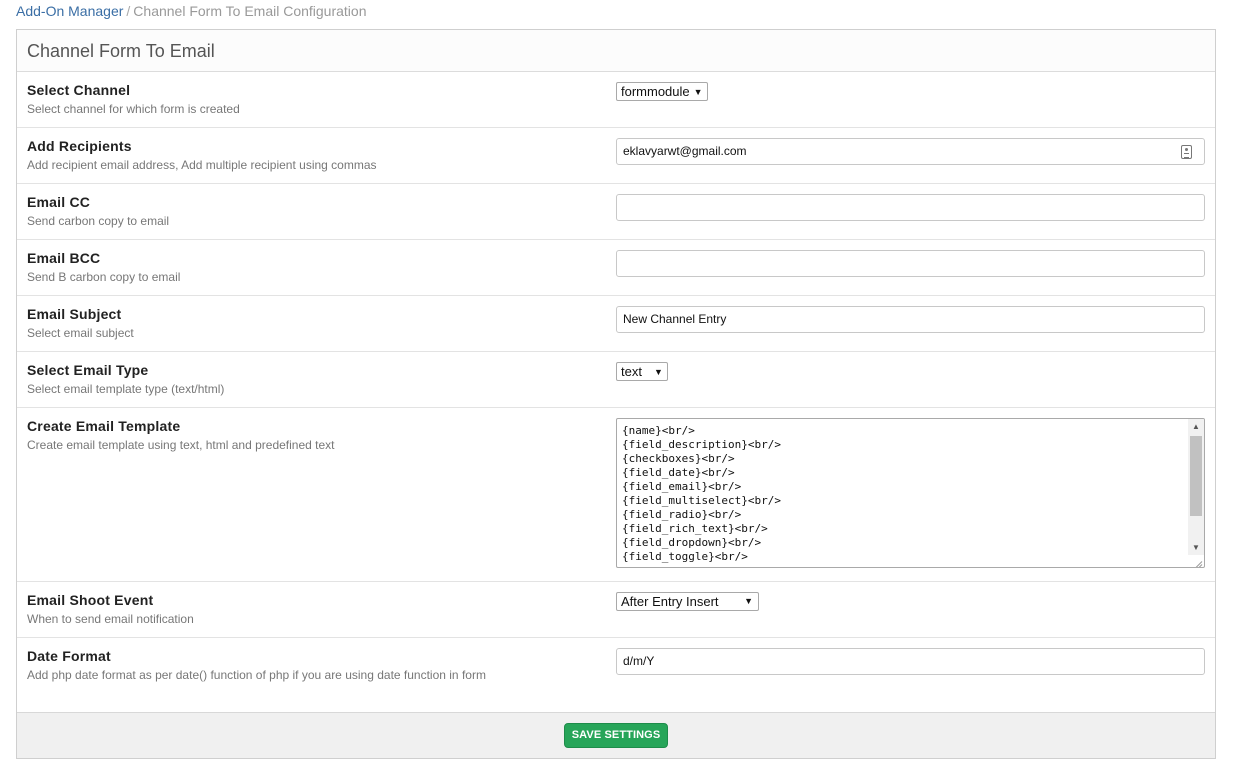 The height and width of the screenshot is (770, 1242). What do you see at coordinates (104, 277) in the screenshot?
I see `email-bcc-desc: Send B carbon copy to email` at bounding box center [104, 277].